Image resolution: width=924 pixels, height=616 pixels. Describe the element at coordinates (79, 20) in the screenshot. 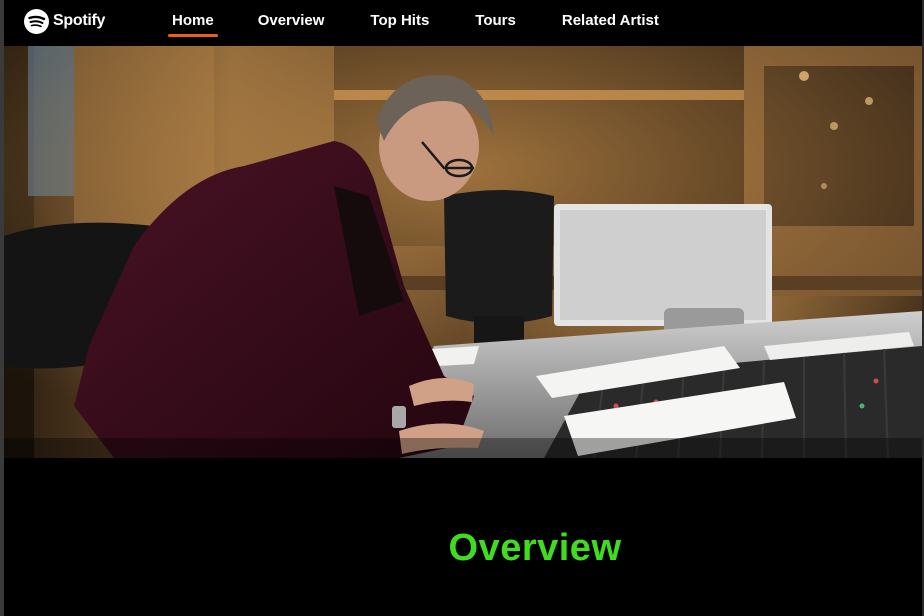

I see `brand-name: Spotify` at that location.